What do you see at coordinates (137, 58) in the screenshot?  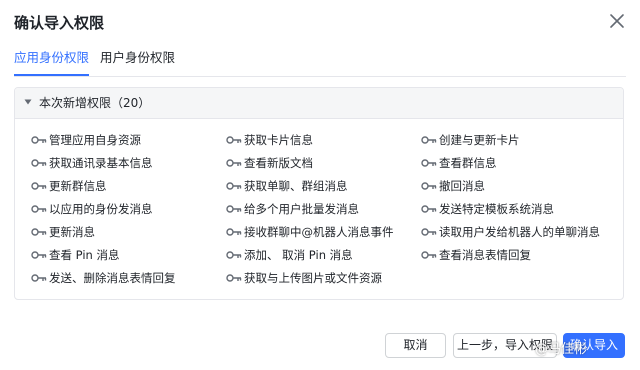 I see `tab-user-identity-permissions: 用户身份权限` at bounding box center [137, 58].